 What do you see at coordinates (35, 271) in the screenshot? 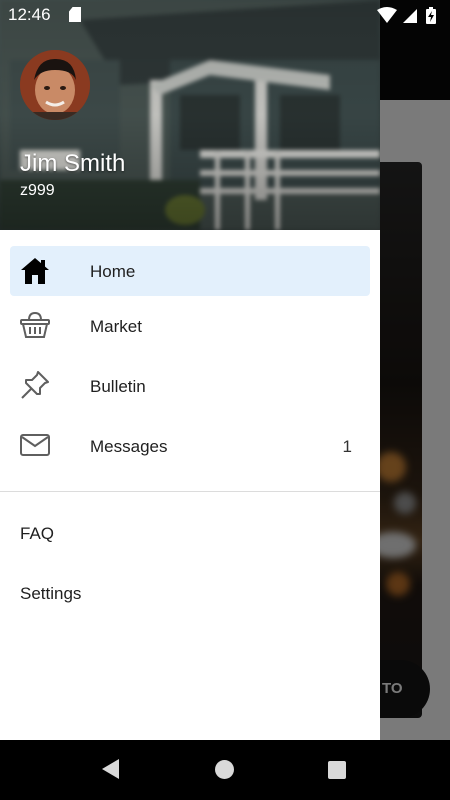
I see `home-icon` at bounding box center [35, 271].